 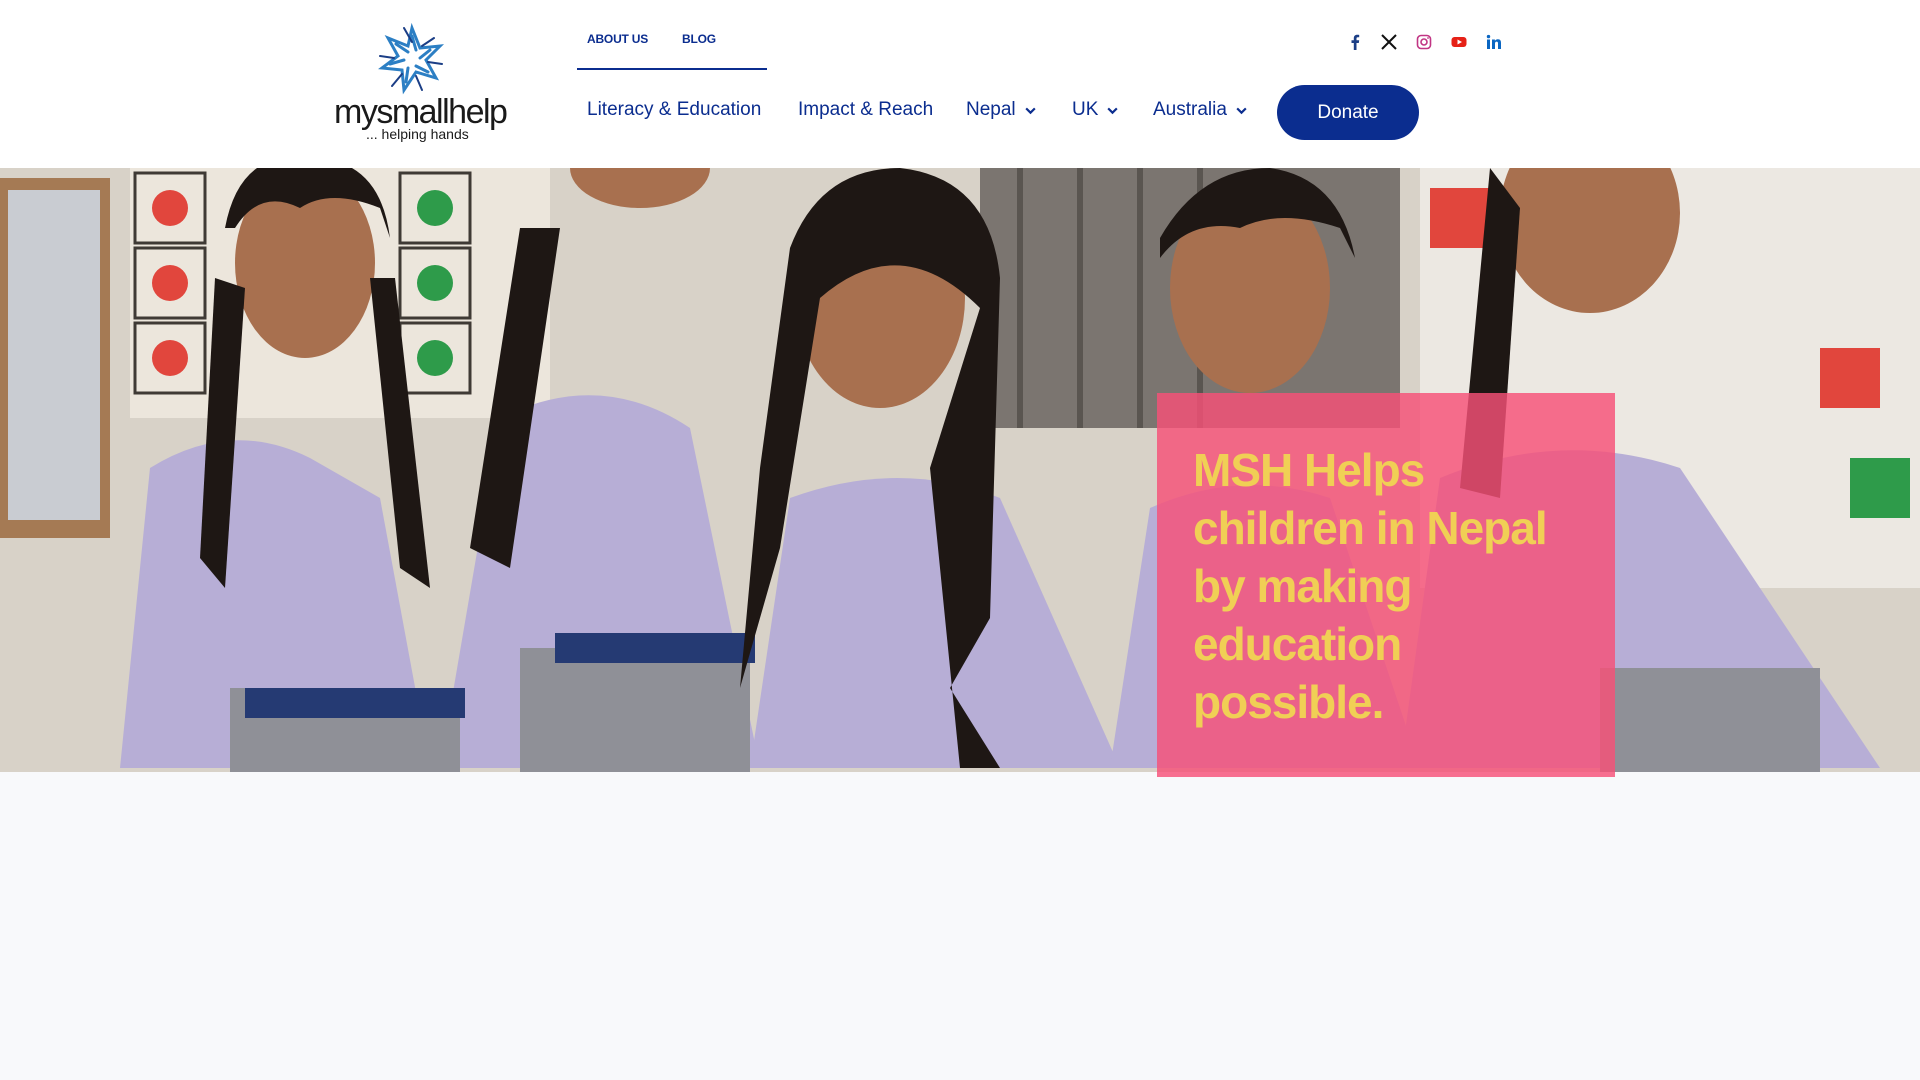 I want to click on facebook-link, so click(x=1355, y=42).